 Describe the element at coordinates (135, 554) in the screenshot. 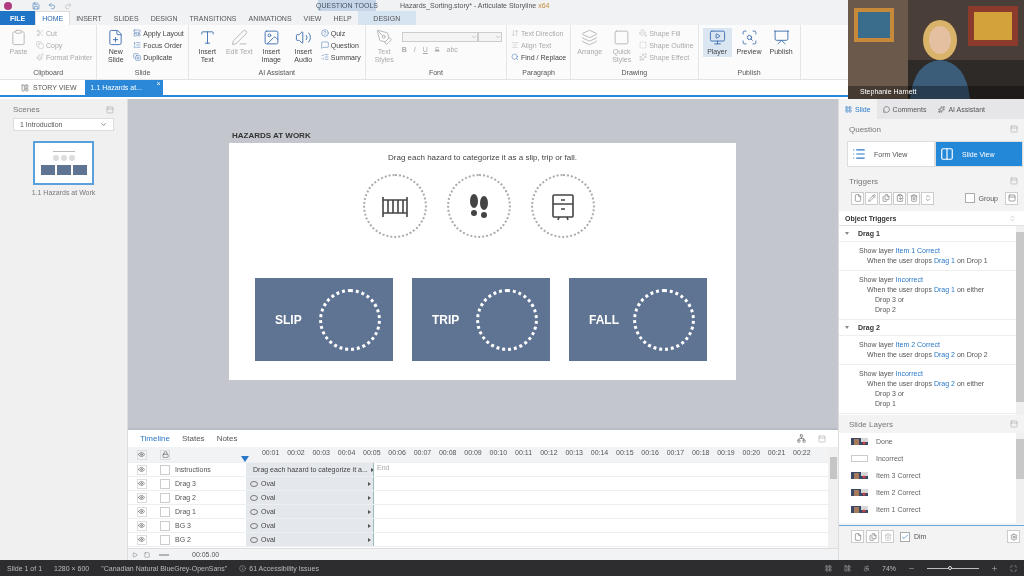

I see `play-icon` at that location.